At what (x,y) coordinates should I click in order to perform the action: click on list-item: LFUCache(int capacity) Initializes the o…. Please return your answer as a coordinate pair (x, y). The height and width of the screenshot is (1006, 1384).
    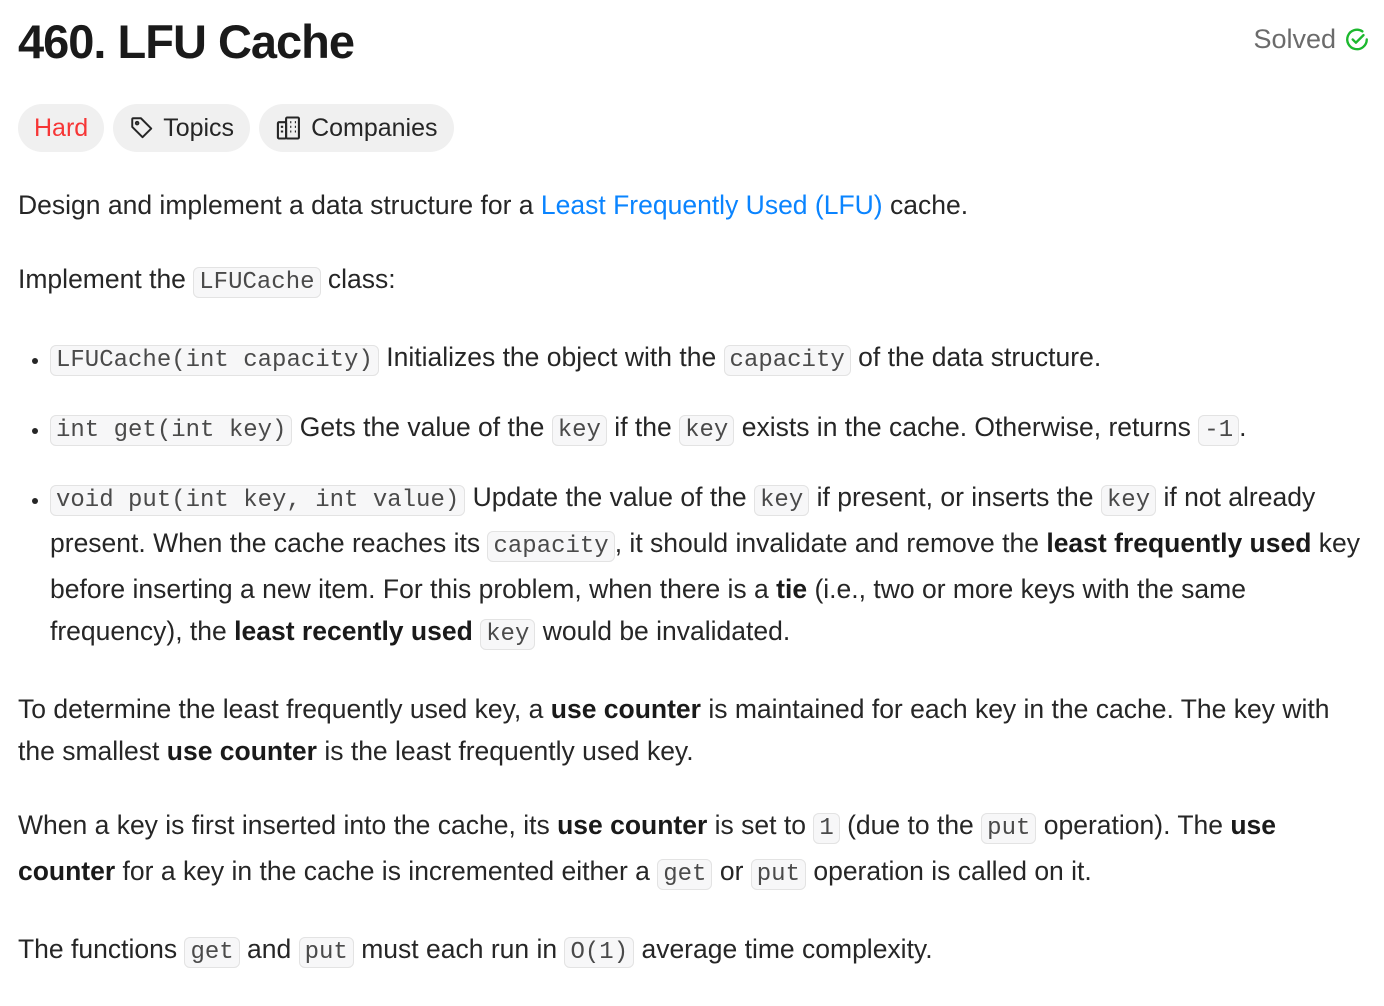
    Looking at the image, I should click on (709, 359).